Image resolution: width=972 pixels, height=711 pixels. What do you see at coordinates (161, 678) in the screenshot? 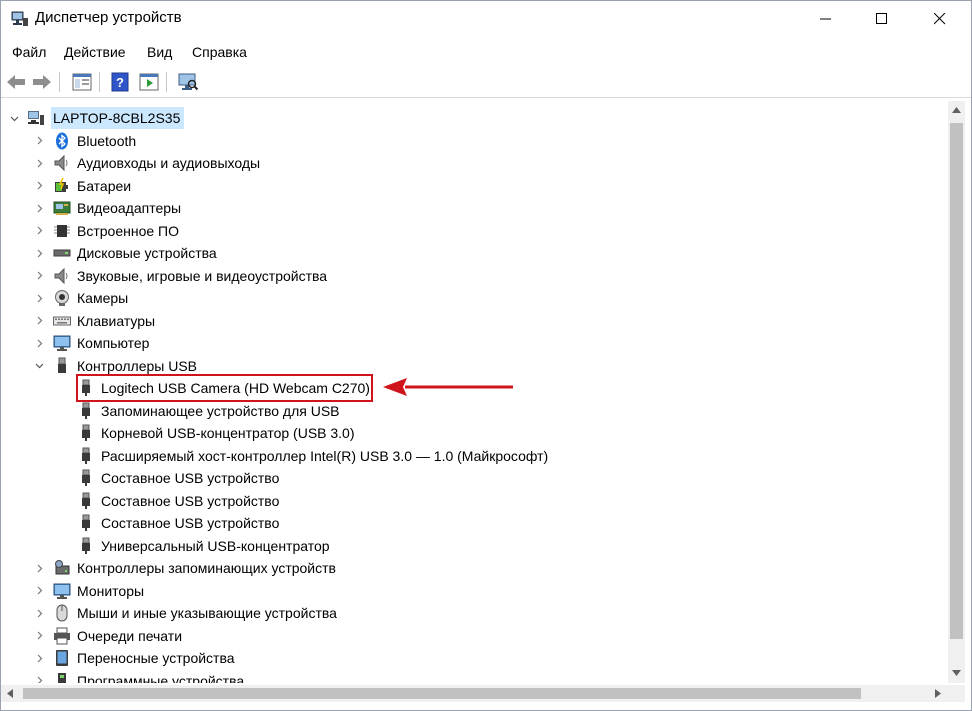
I see `tree-category-label: Программные устройства` at bounding box center [161, 678].